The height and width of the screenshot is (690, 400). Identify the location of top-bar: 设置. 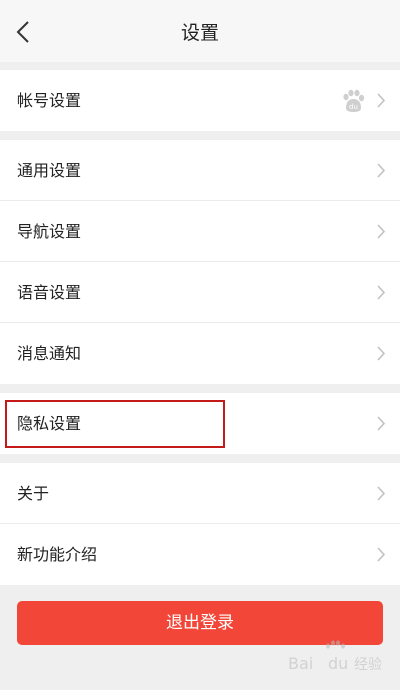
(200, 31).